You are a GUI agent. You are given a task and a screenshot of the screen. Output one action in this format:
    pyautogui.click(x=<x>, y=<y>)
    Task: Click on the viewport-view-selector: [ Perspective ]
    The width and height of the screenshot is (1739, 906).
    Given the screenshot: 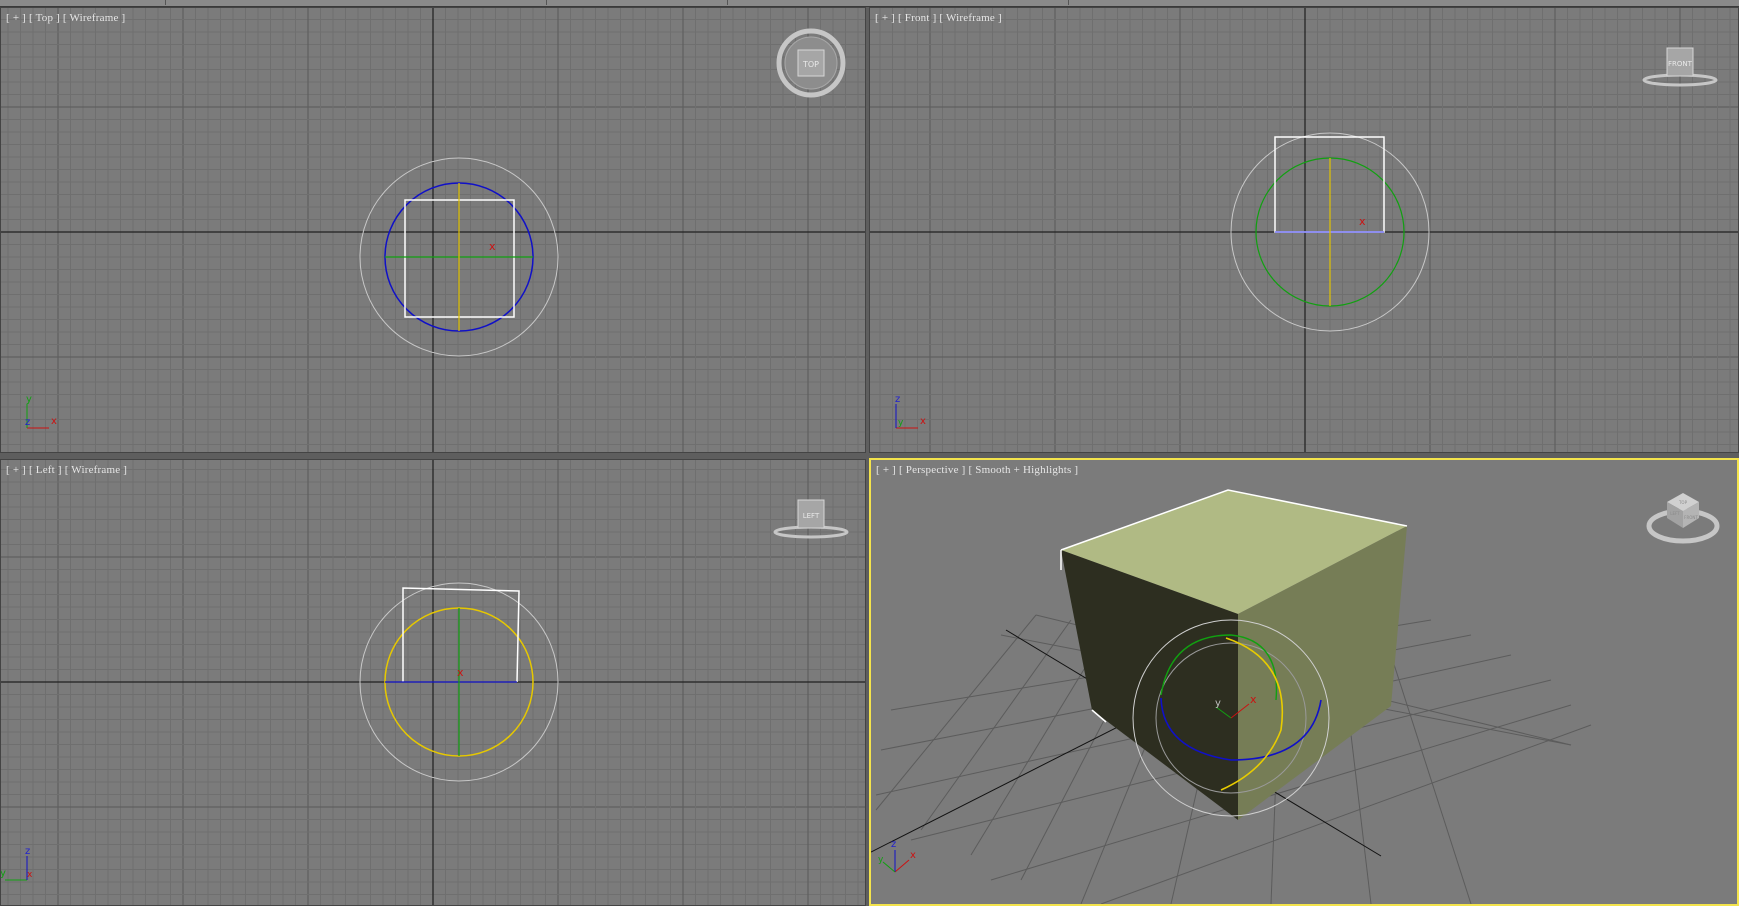 What is the action you would take?
    pyautogui.click(x=932, y=470)
    